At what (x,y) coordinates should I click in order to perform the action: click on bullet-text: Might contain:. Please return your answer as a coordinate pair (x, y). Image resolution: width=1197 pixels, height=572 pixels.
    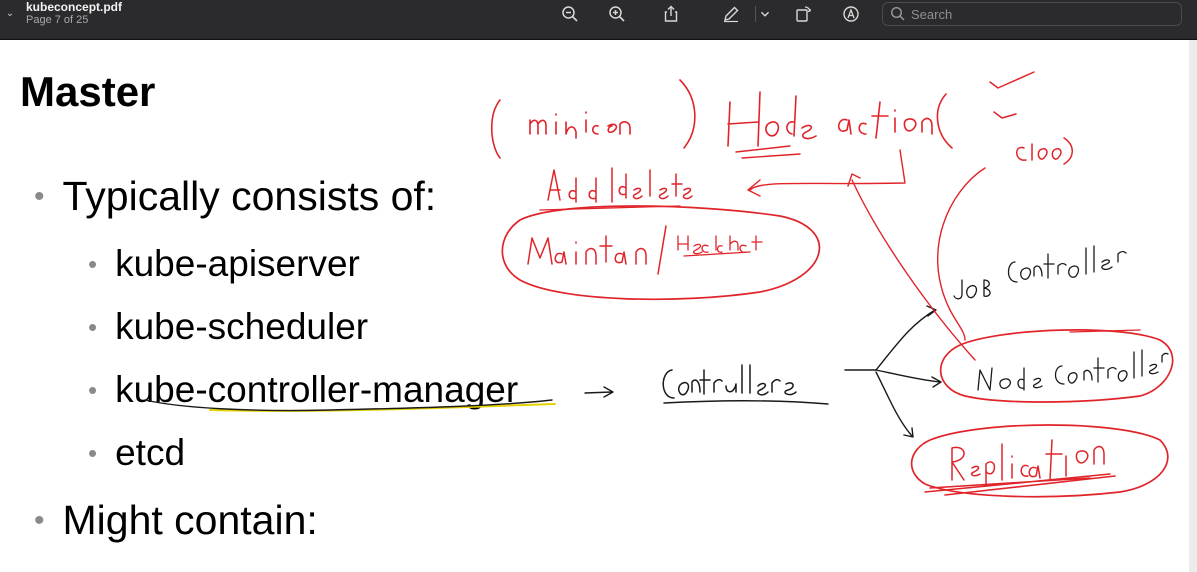
    Looking at the image, I should click on (190, 520).